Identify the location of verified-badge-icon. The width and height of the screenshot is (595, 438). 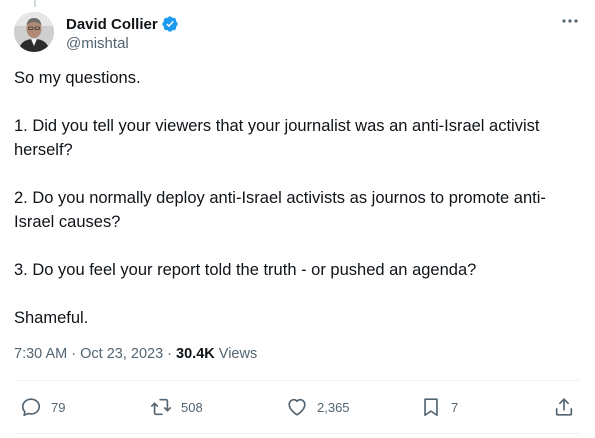
(170, 24).